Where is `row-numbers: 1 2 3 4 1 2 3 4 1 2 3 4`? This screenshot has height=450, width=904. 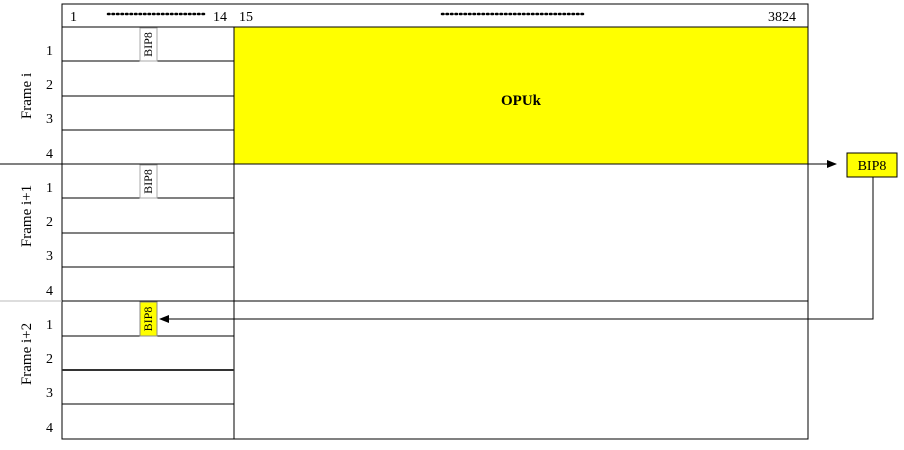
row-numbers: 1 2 3 4 1 2 3 4 1 2 3 4 is located at coordinates (49, 240).